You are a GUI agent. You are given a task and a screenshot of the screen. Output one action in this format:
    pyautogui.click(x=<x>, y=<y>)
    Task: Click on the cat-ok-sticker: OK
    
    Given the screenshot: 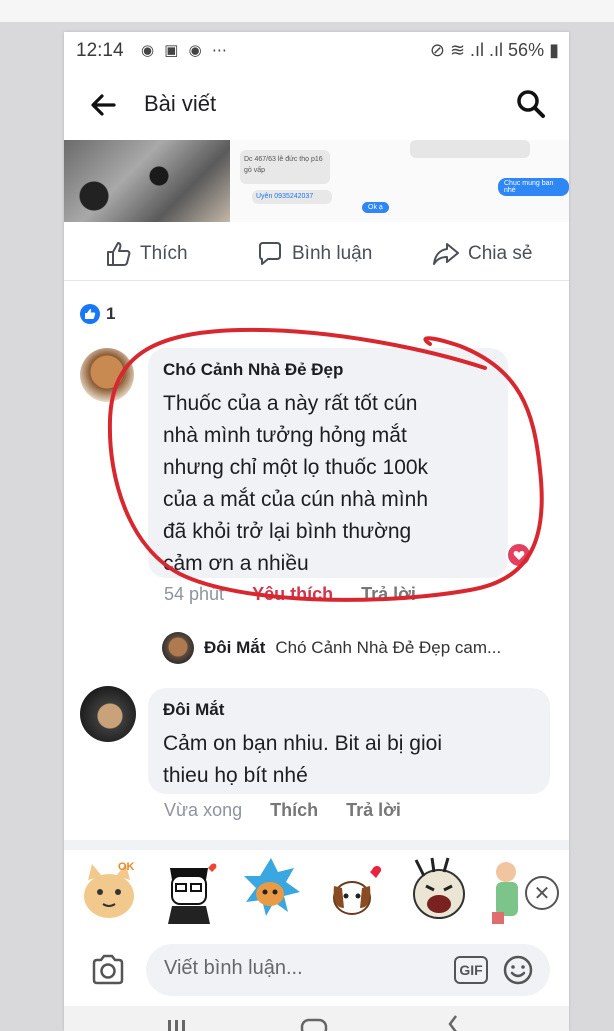 What is the action you would take?
    pyautogui.click(x=109, y=891)
    